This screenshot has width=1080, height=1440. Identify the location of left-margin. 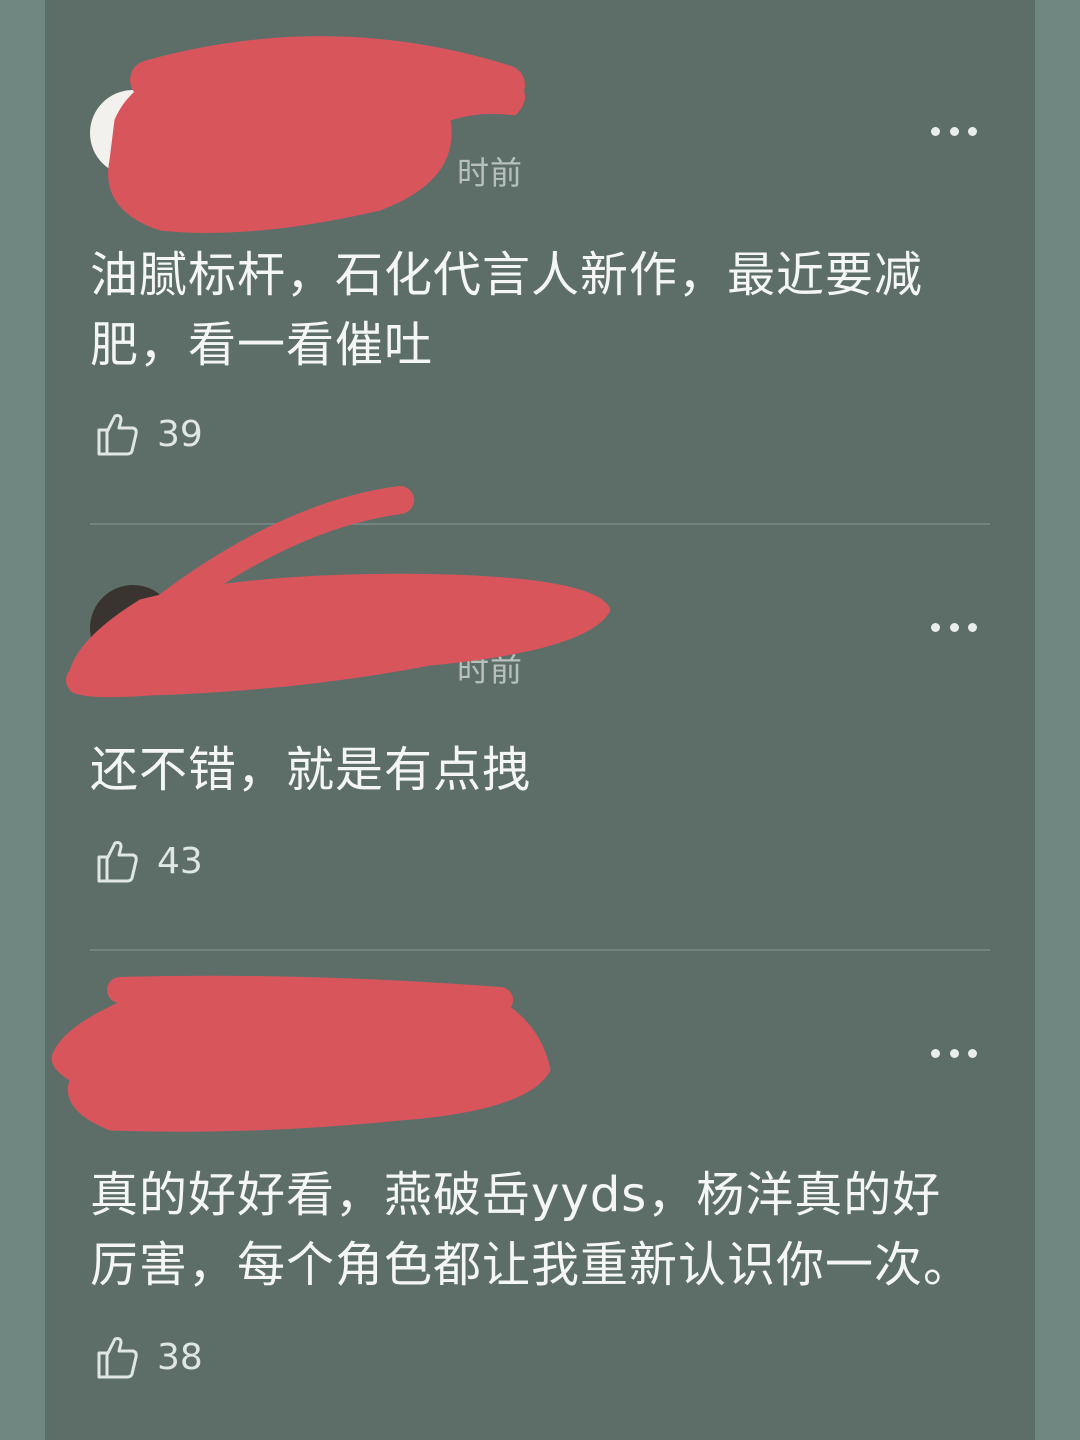
(22, 720).